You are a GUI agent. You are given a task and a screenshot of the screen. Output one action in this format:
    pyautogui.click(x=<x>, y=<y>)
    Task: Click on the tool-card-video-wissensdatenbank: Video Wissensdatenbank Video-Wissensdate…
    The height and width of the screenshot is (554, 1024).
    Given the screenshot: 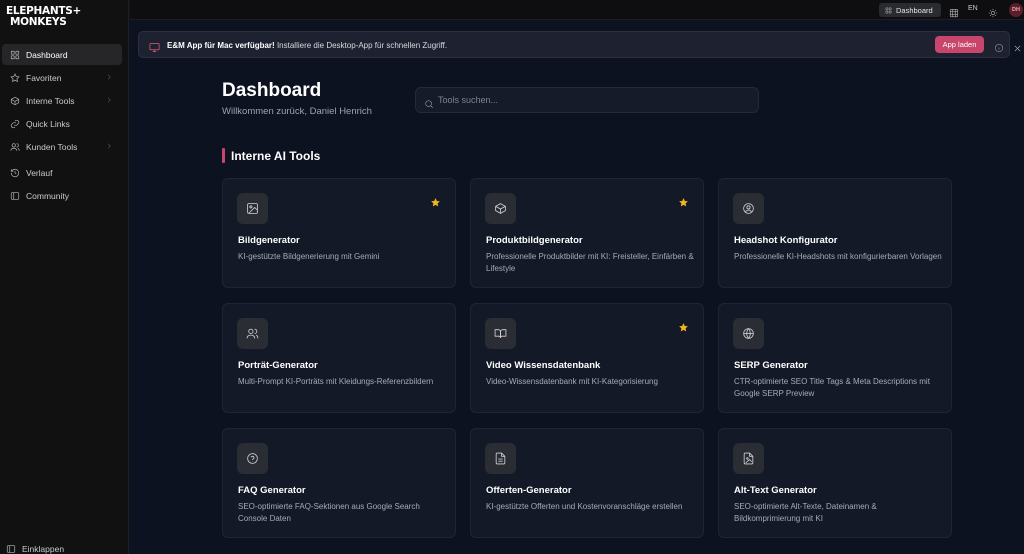 What is the action you would take?
    pyautogui.click(x=587, y=358)
    